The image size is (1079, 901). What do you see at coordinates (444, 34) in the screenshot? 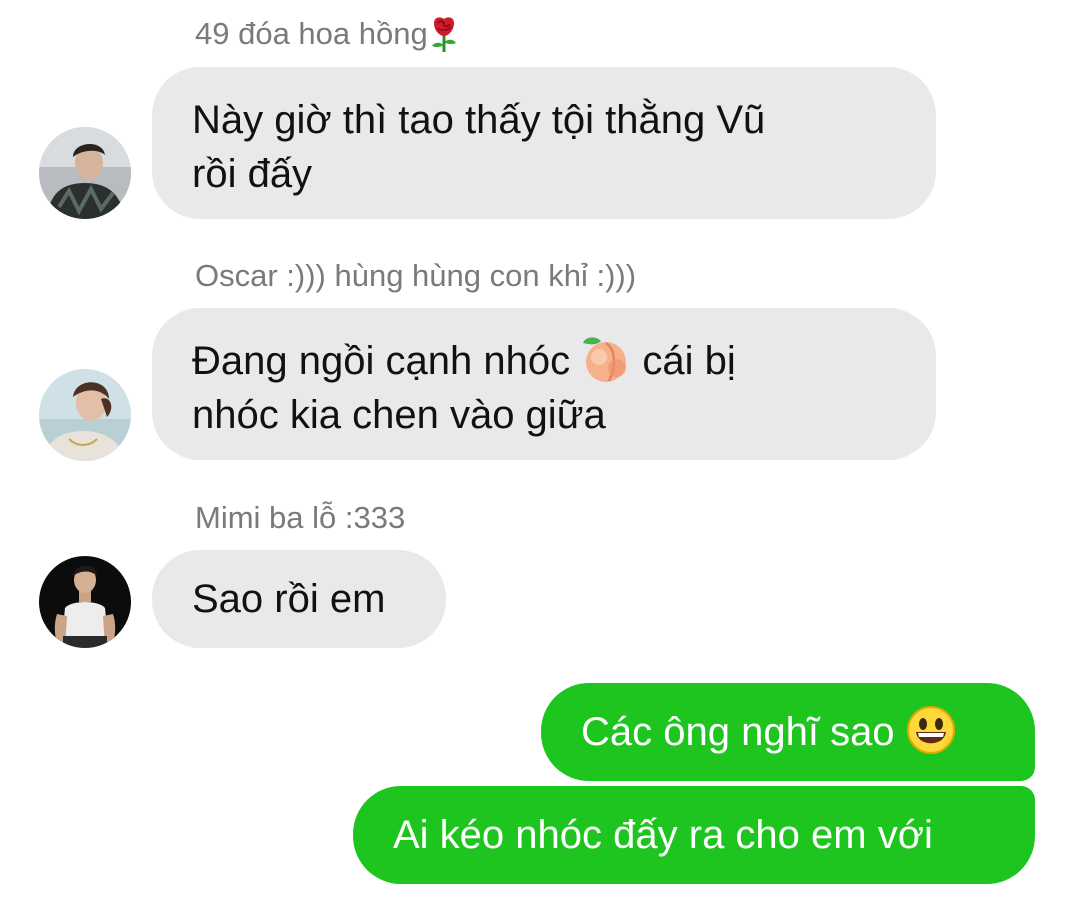
I see `rose-icon` at bounding box center [444, 34].